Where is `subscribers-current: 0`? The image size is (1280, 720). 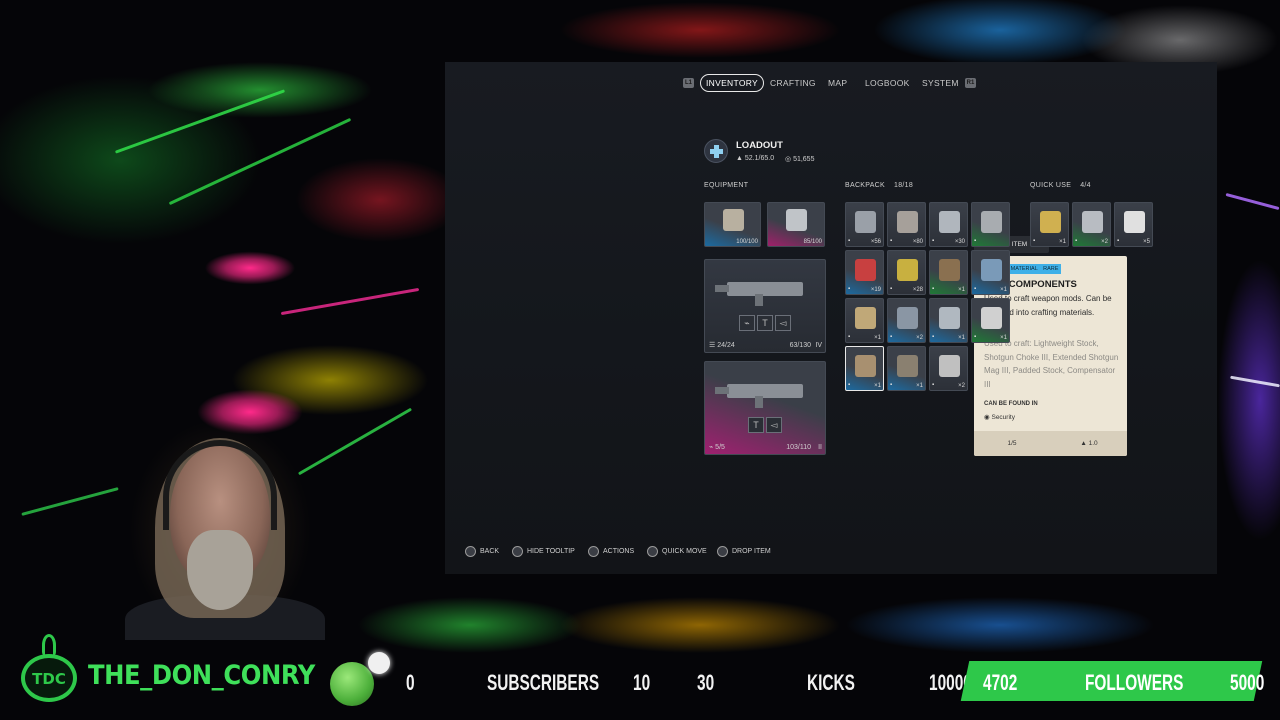 subscribers-current: 0 is located at coordinates (410, 682).